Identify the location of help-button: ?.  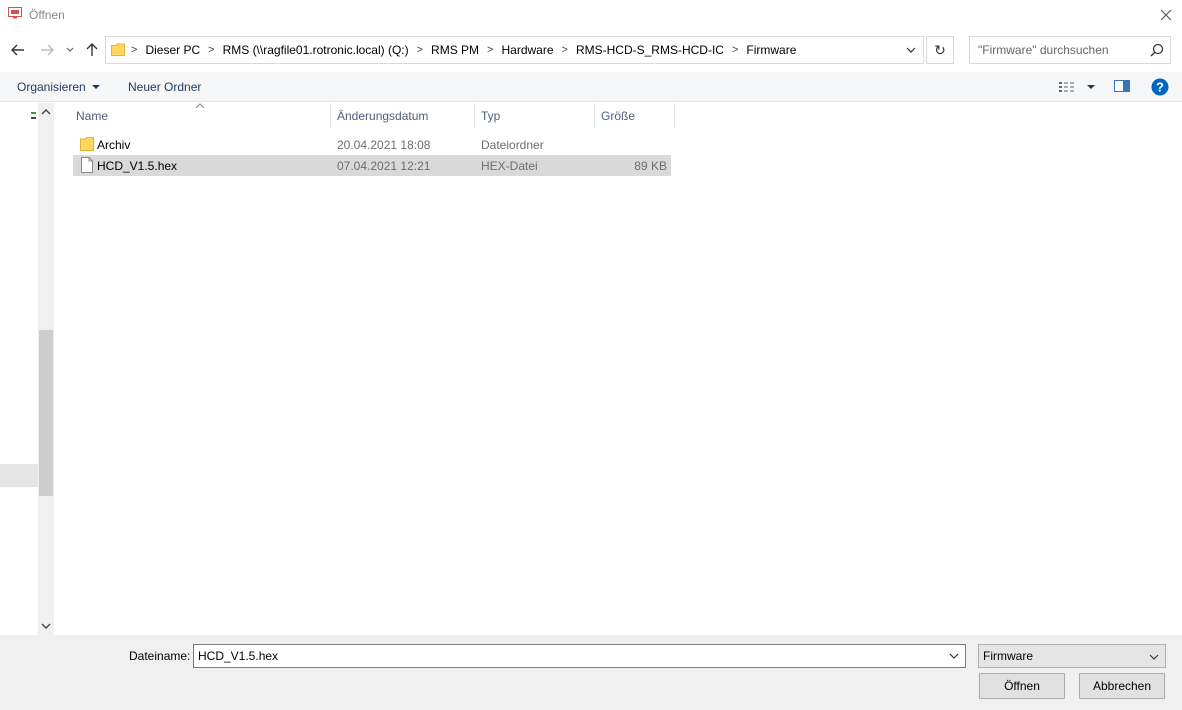
(1160, 87).